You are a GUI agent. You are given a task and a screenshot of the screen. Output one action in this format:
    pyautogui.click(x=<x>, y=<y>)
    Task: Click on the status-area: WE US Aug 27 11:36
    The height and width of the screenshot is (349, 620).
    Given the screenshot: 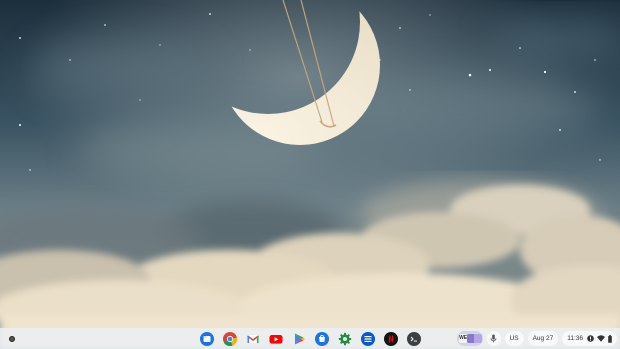 What is the action you would take?
    pyautogui.click(x=536, y=338)
    